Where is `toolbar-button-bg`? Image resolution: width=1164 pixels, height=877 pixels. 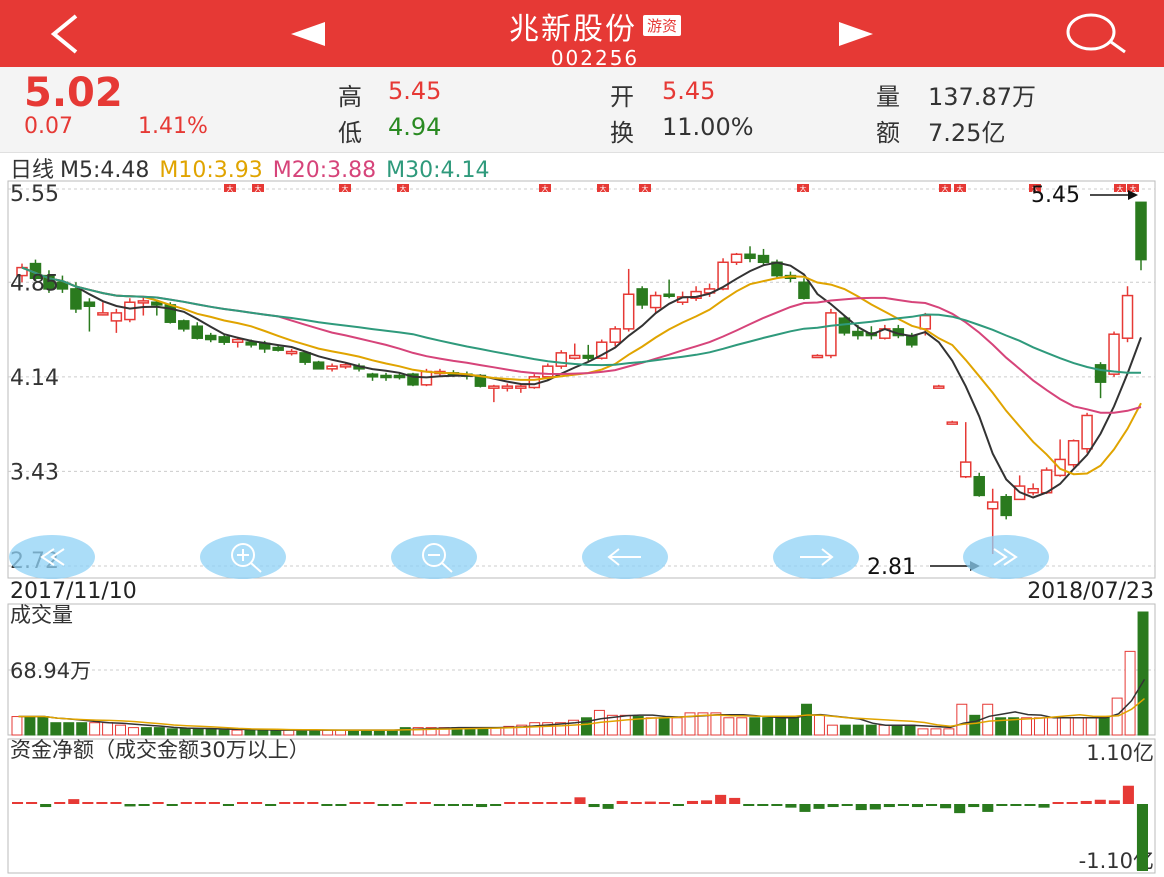
toolbar-button-bg is located at coordinates (434, 557).